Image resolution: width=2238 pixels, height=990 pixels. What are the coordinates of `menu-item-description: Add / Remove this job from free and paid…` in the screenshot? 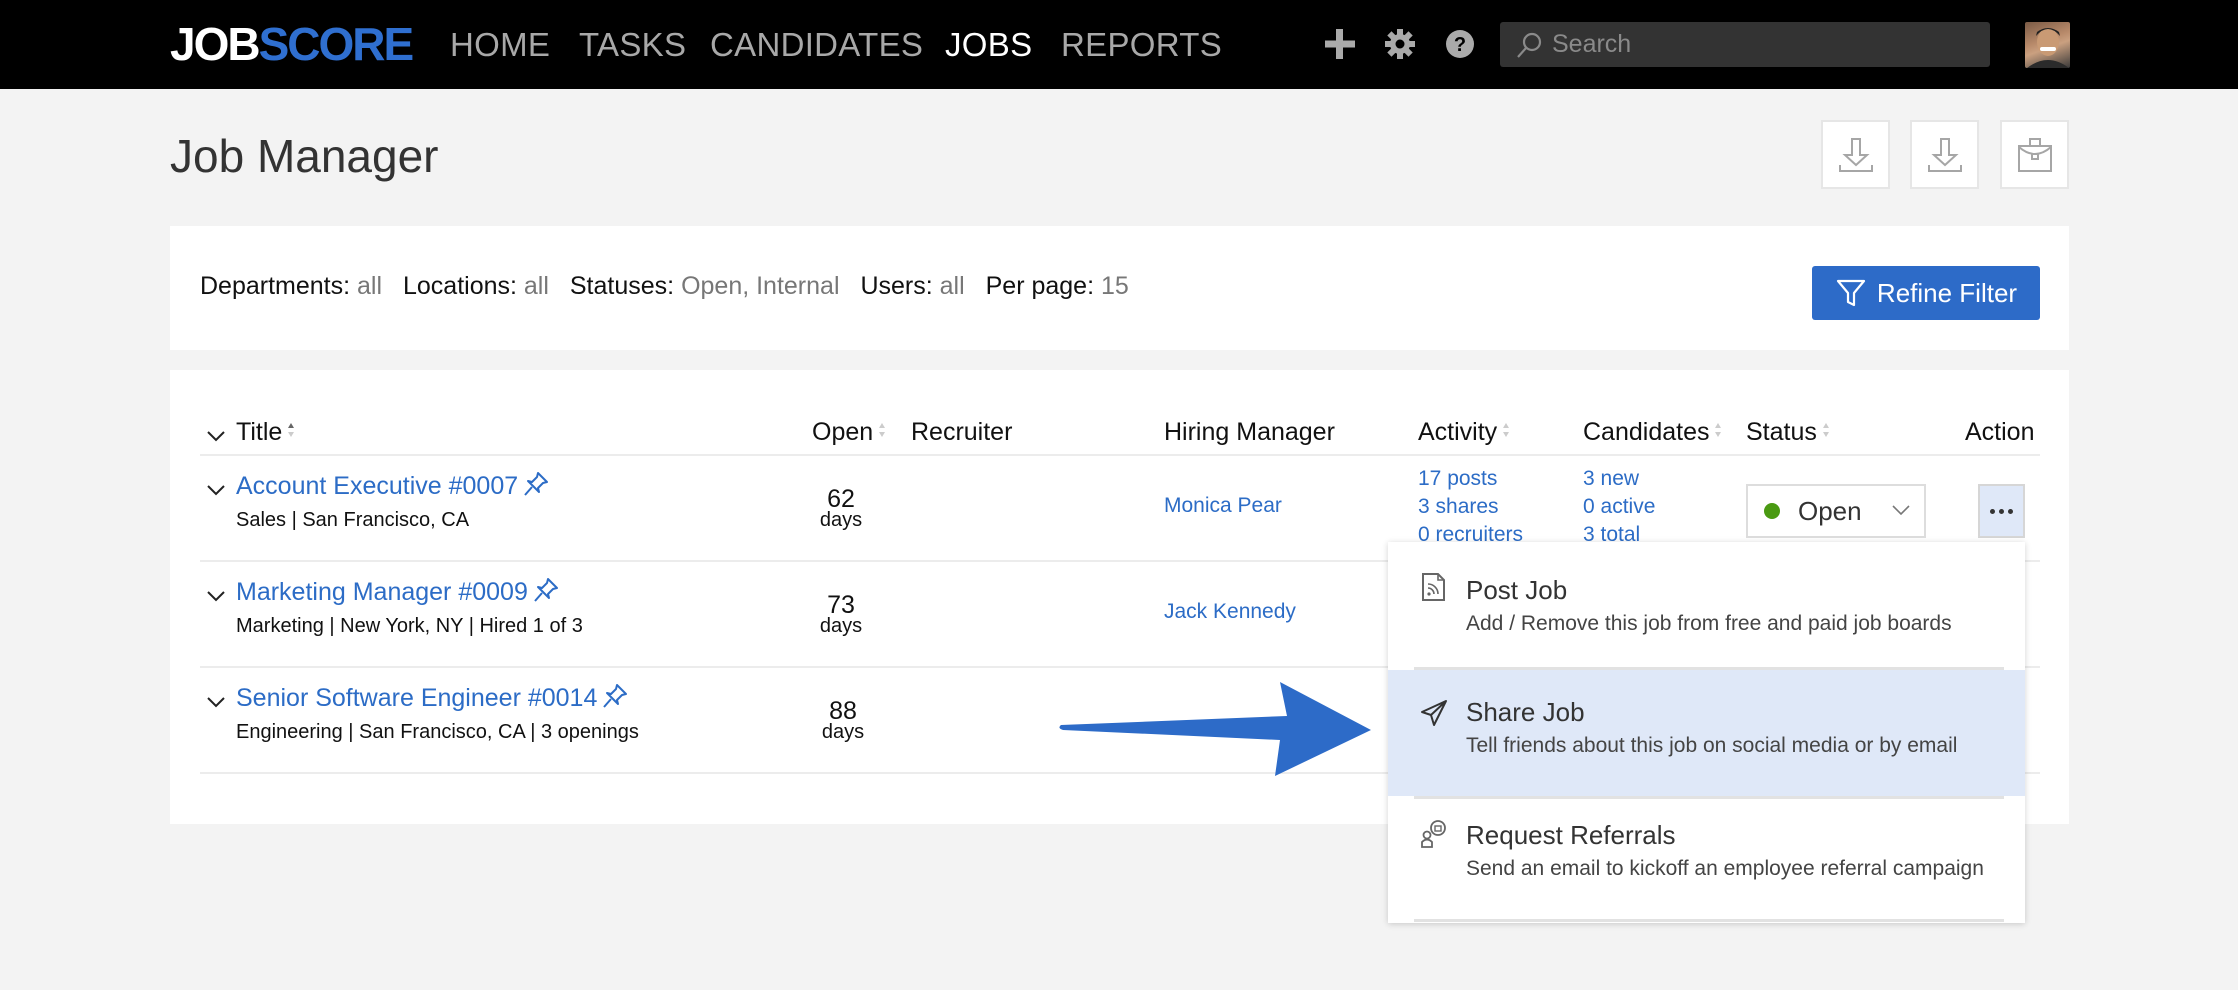 It's located at (1709, 623).